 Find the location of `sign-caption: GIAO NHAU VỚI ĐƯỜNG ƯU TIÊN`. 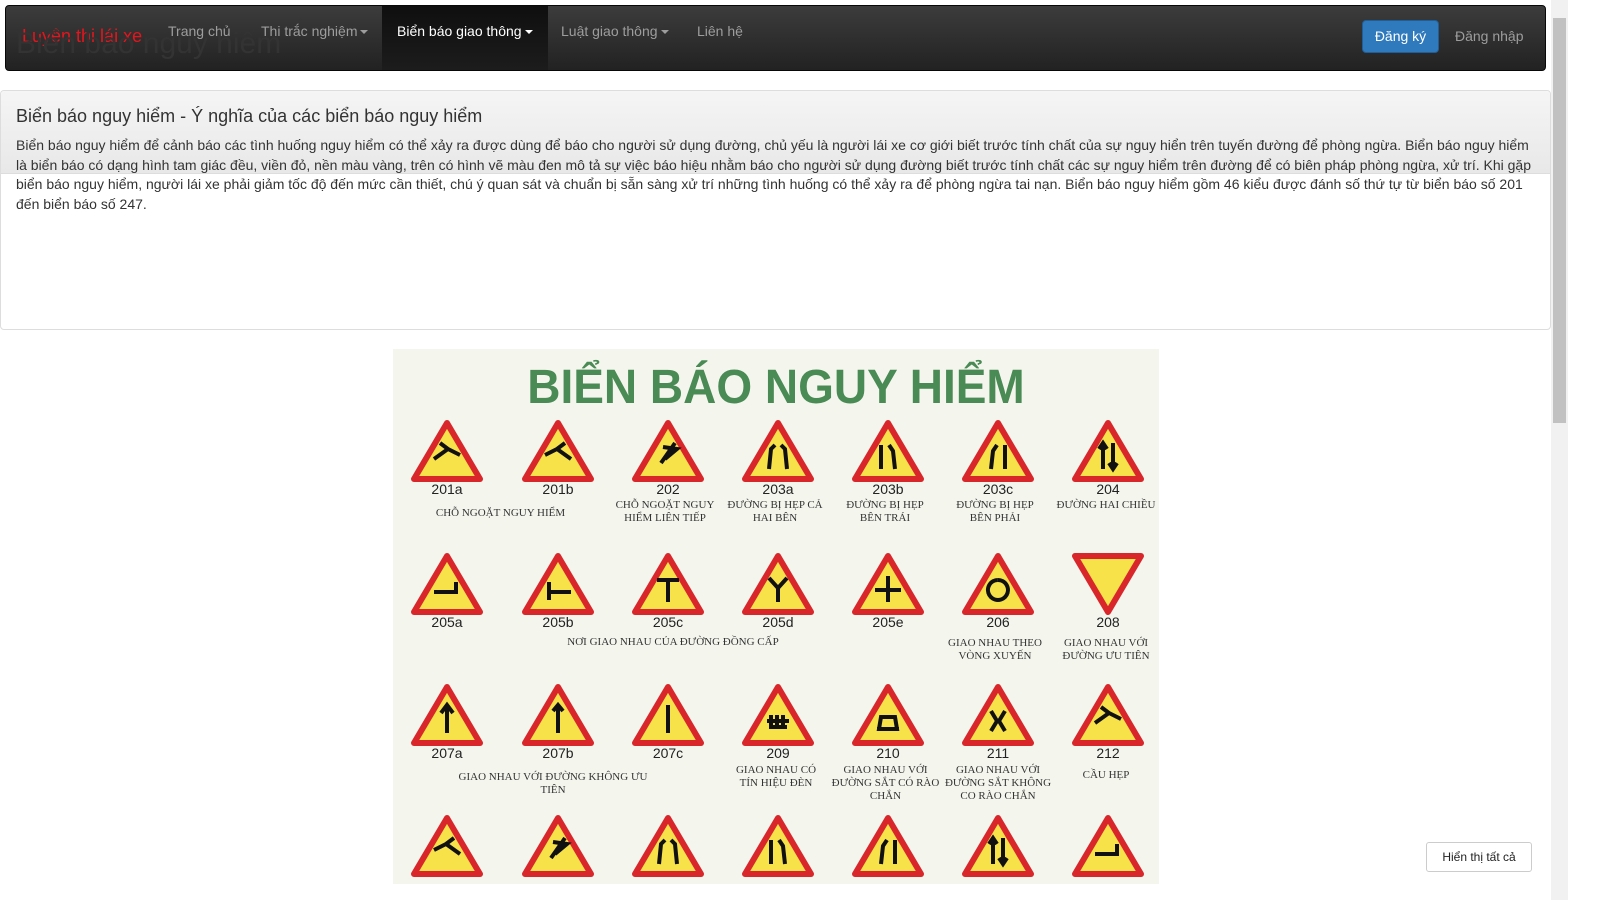

sign-caption: GIAO NHAU VỚI ĐƯỜNG ƯU TIÊN is located at coordinates (1106, 649).